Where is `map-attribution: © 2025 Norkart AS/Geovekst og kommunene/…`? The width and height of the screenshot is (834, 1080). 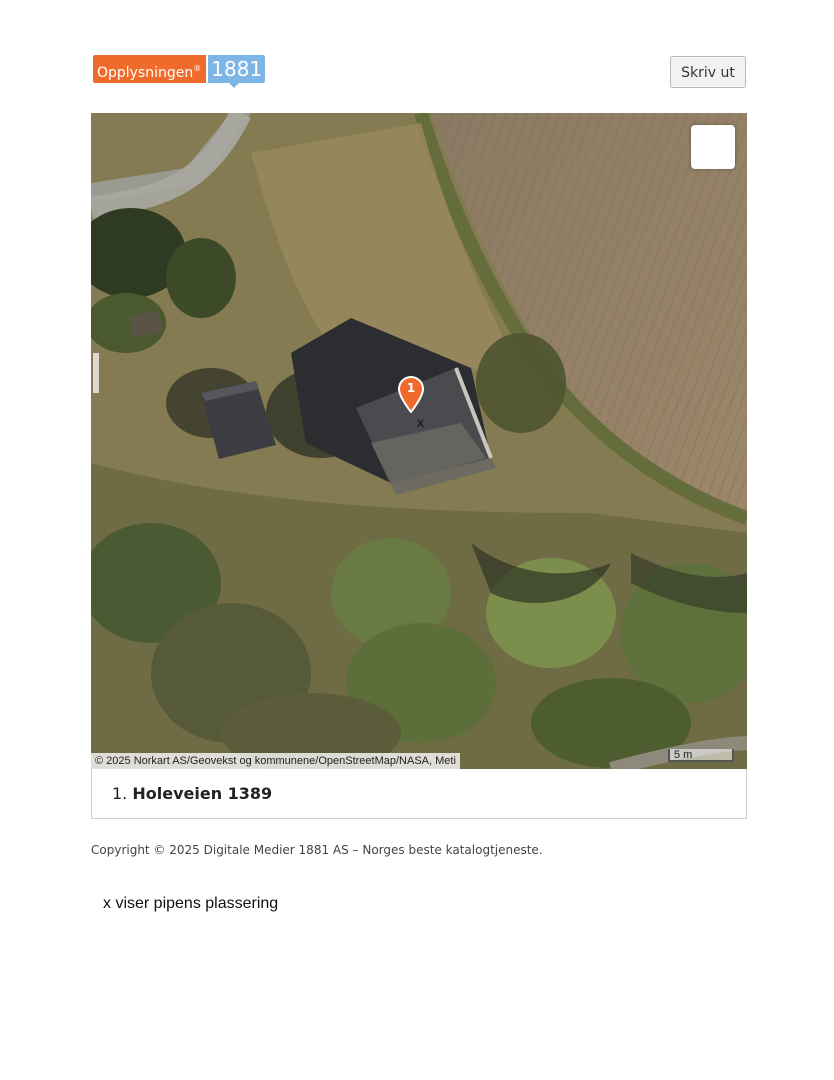 map-attribution: © 2025 Norkart AS/Geovekst og kommunene/… is located at coordinates (275, 761).